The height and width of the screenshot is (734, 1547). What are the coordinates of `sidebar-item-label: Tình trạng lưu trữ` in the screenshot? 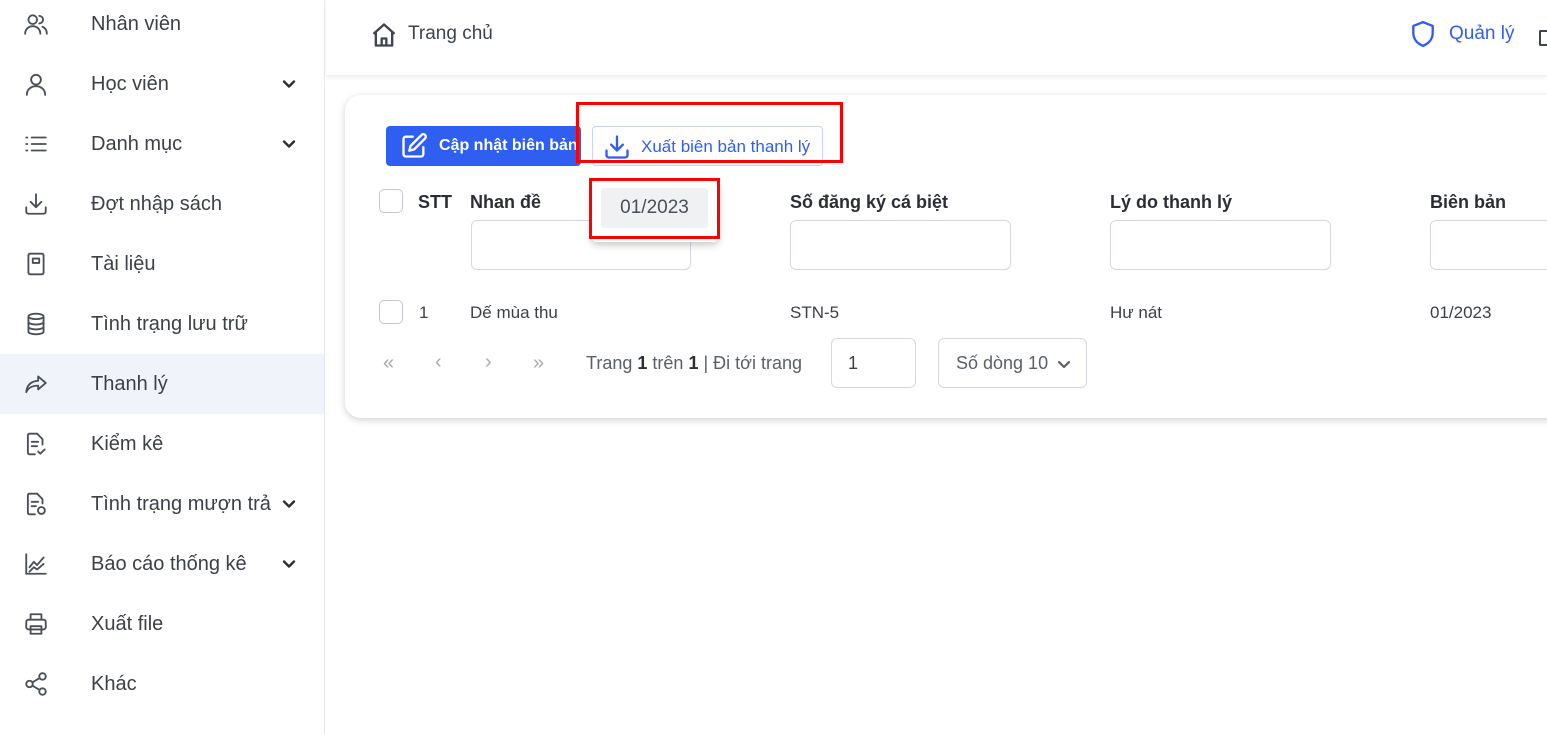 It's located at (169, 323).